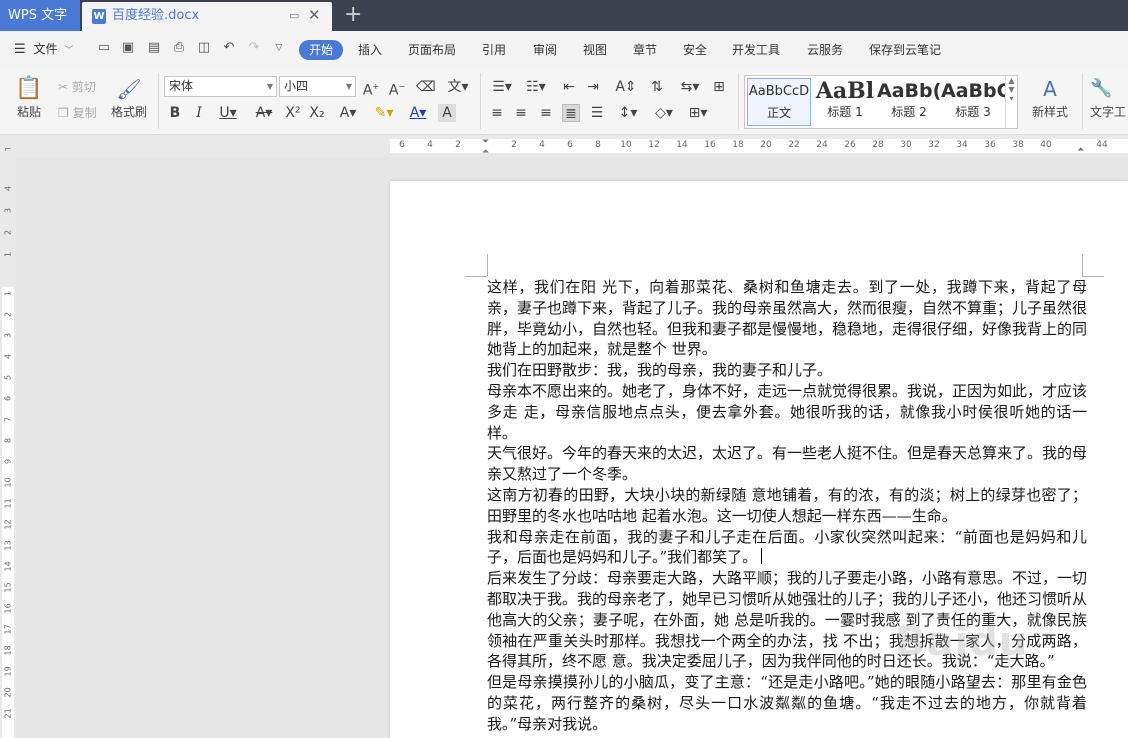  I want to click on shading-icon: ◇▾, so click(664, 113).